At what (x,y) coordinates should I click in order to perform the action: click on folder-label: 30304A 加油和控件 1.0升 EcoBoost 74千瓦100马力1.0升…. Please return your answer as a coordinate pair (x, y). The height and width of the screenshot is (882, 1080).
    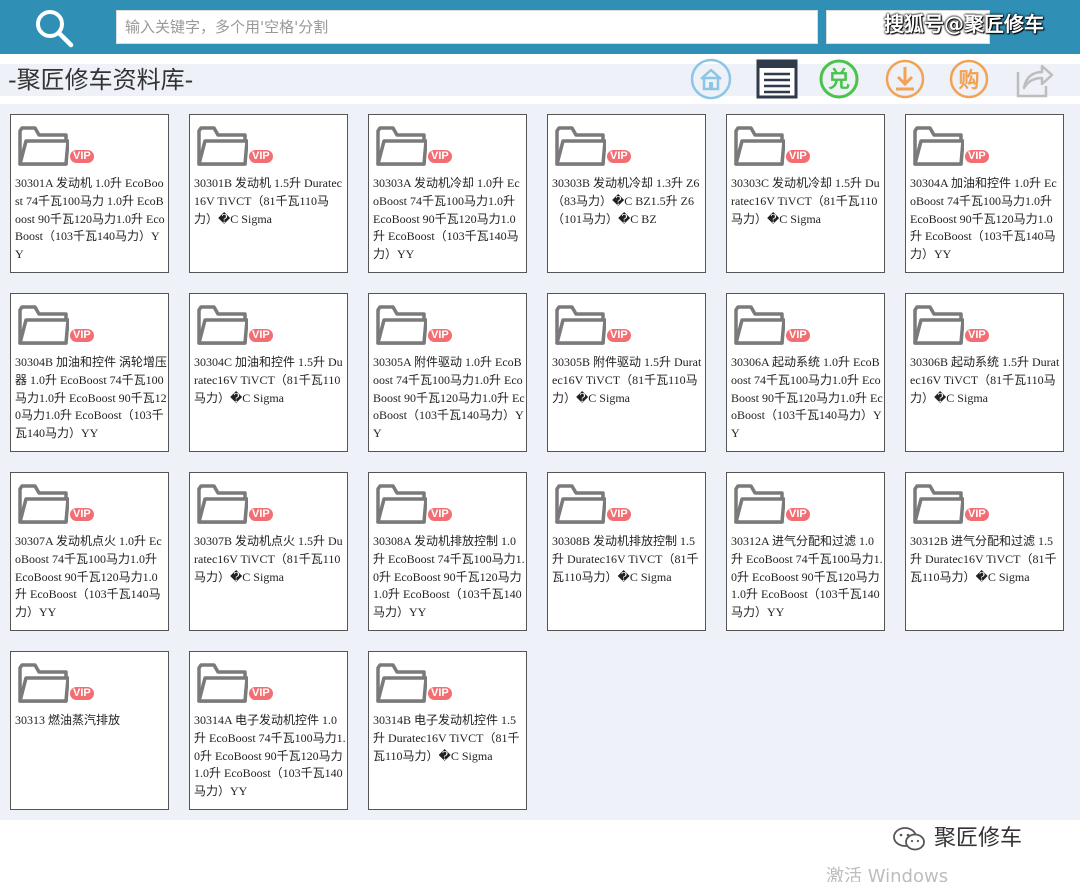
    Looking at the image, I should click on (983, 219).